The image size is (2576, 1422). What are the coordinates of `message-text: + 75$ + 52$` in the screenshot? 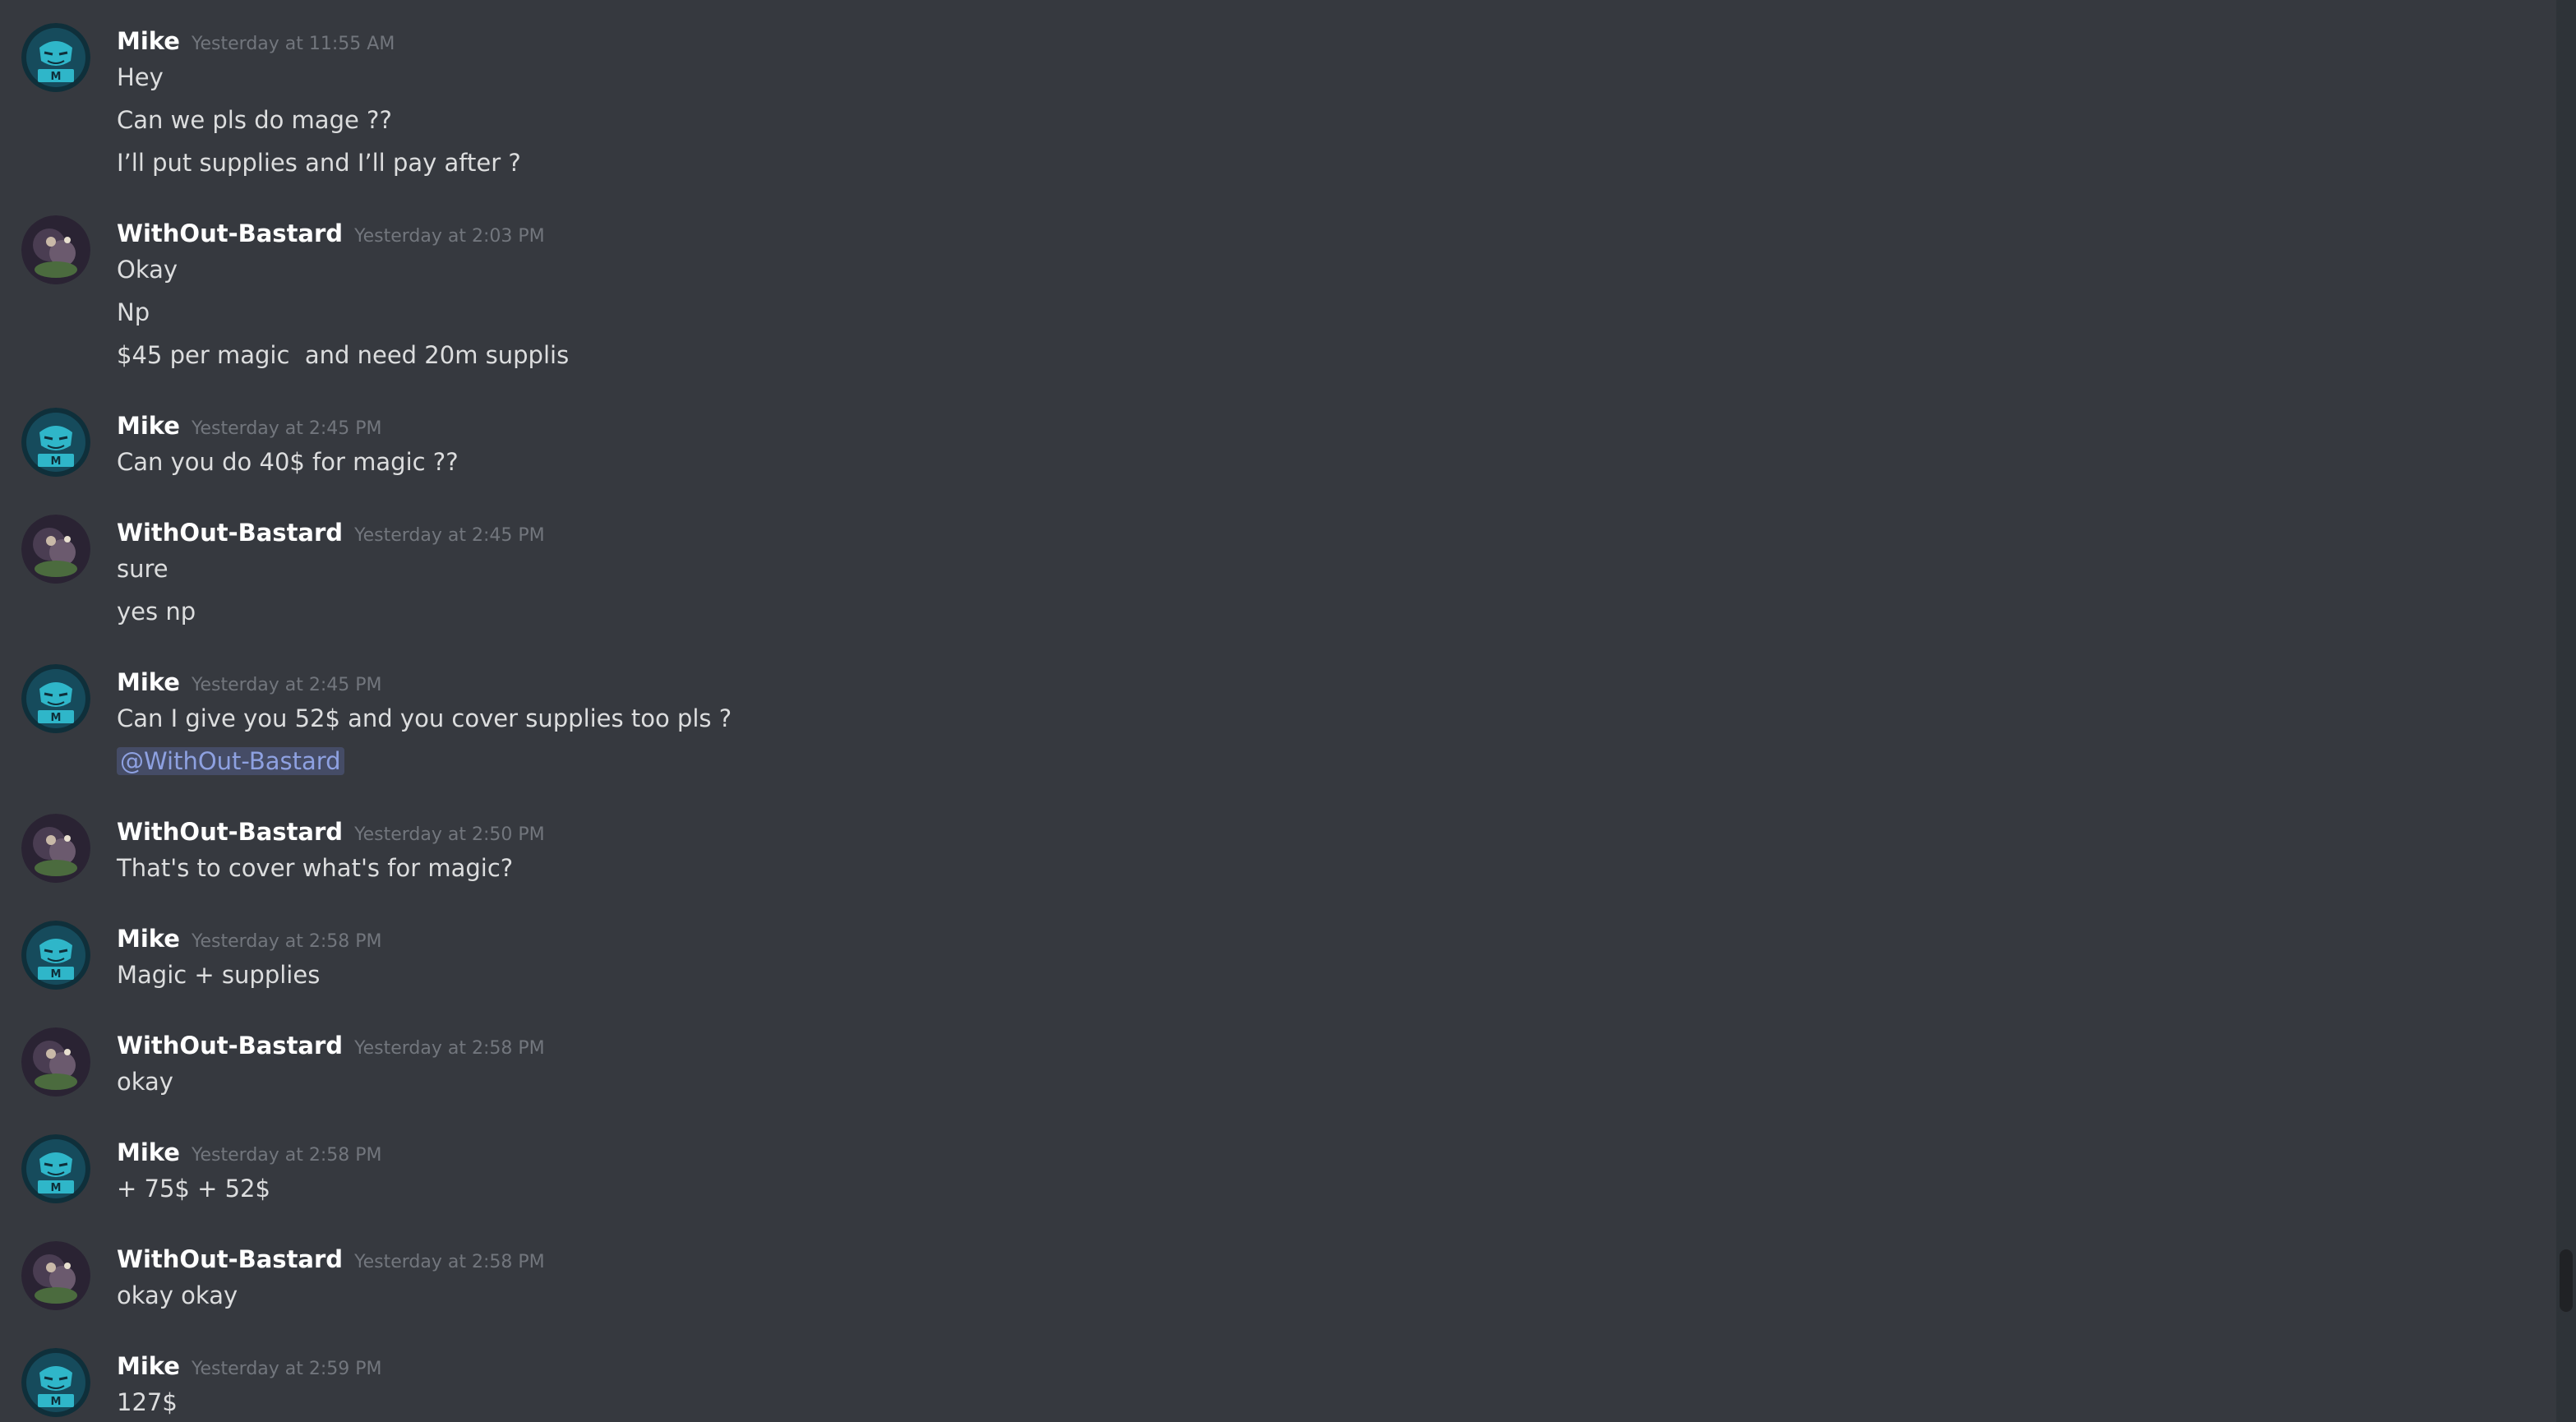 It's located at (193, 1189).